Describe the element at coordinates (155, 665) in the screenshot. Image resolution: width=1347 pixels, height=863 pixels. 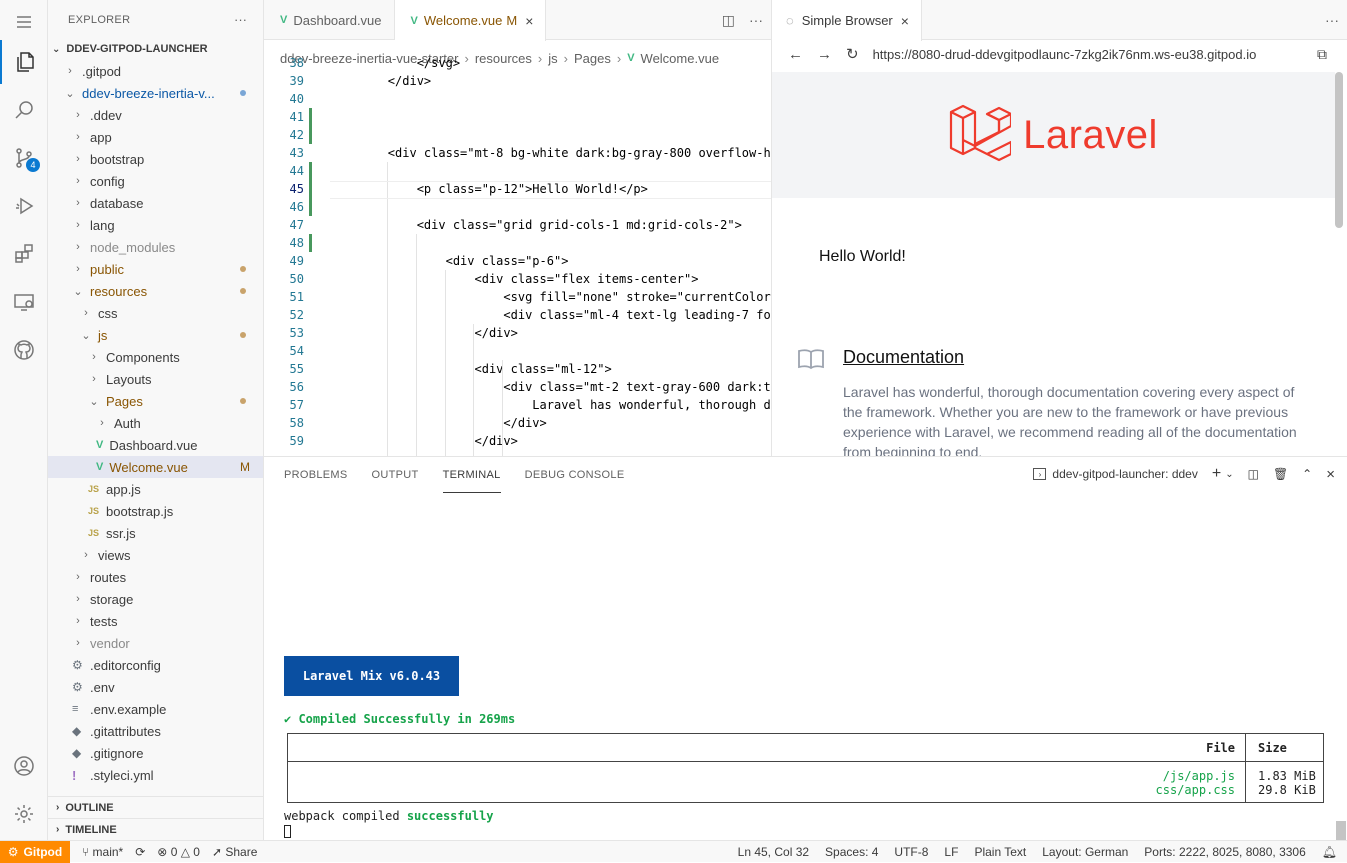
I see `list-item: ⚙ .editorconfig` at that location.